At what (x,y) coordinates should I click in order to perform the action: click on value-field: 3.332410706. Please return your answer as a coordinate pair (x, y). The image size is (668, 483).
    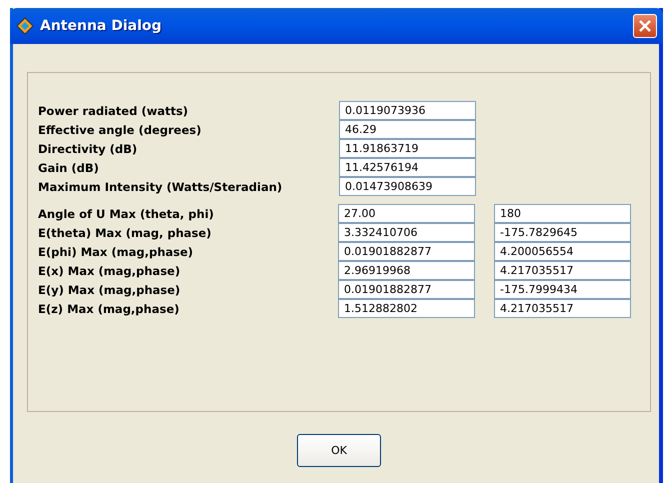
    Looking at the image, I should click on (406, 232).